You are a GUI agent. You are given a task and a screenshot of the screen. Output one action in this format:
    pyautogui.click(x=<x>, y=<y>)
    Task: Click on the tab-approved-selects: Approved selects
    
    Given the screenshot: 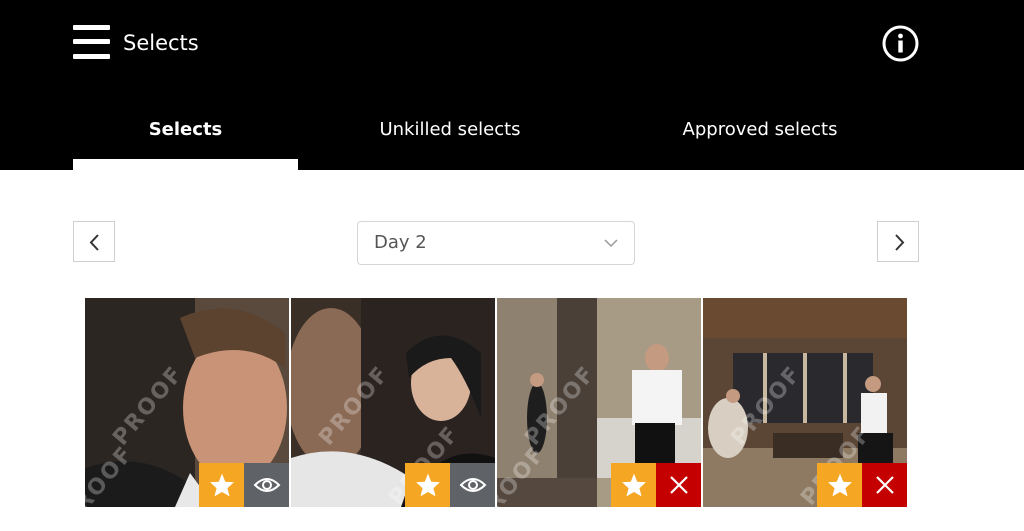 What is the action you would take?
    pyautogui.click(x=760, y=143)
    